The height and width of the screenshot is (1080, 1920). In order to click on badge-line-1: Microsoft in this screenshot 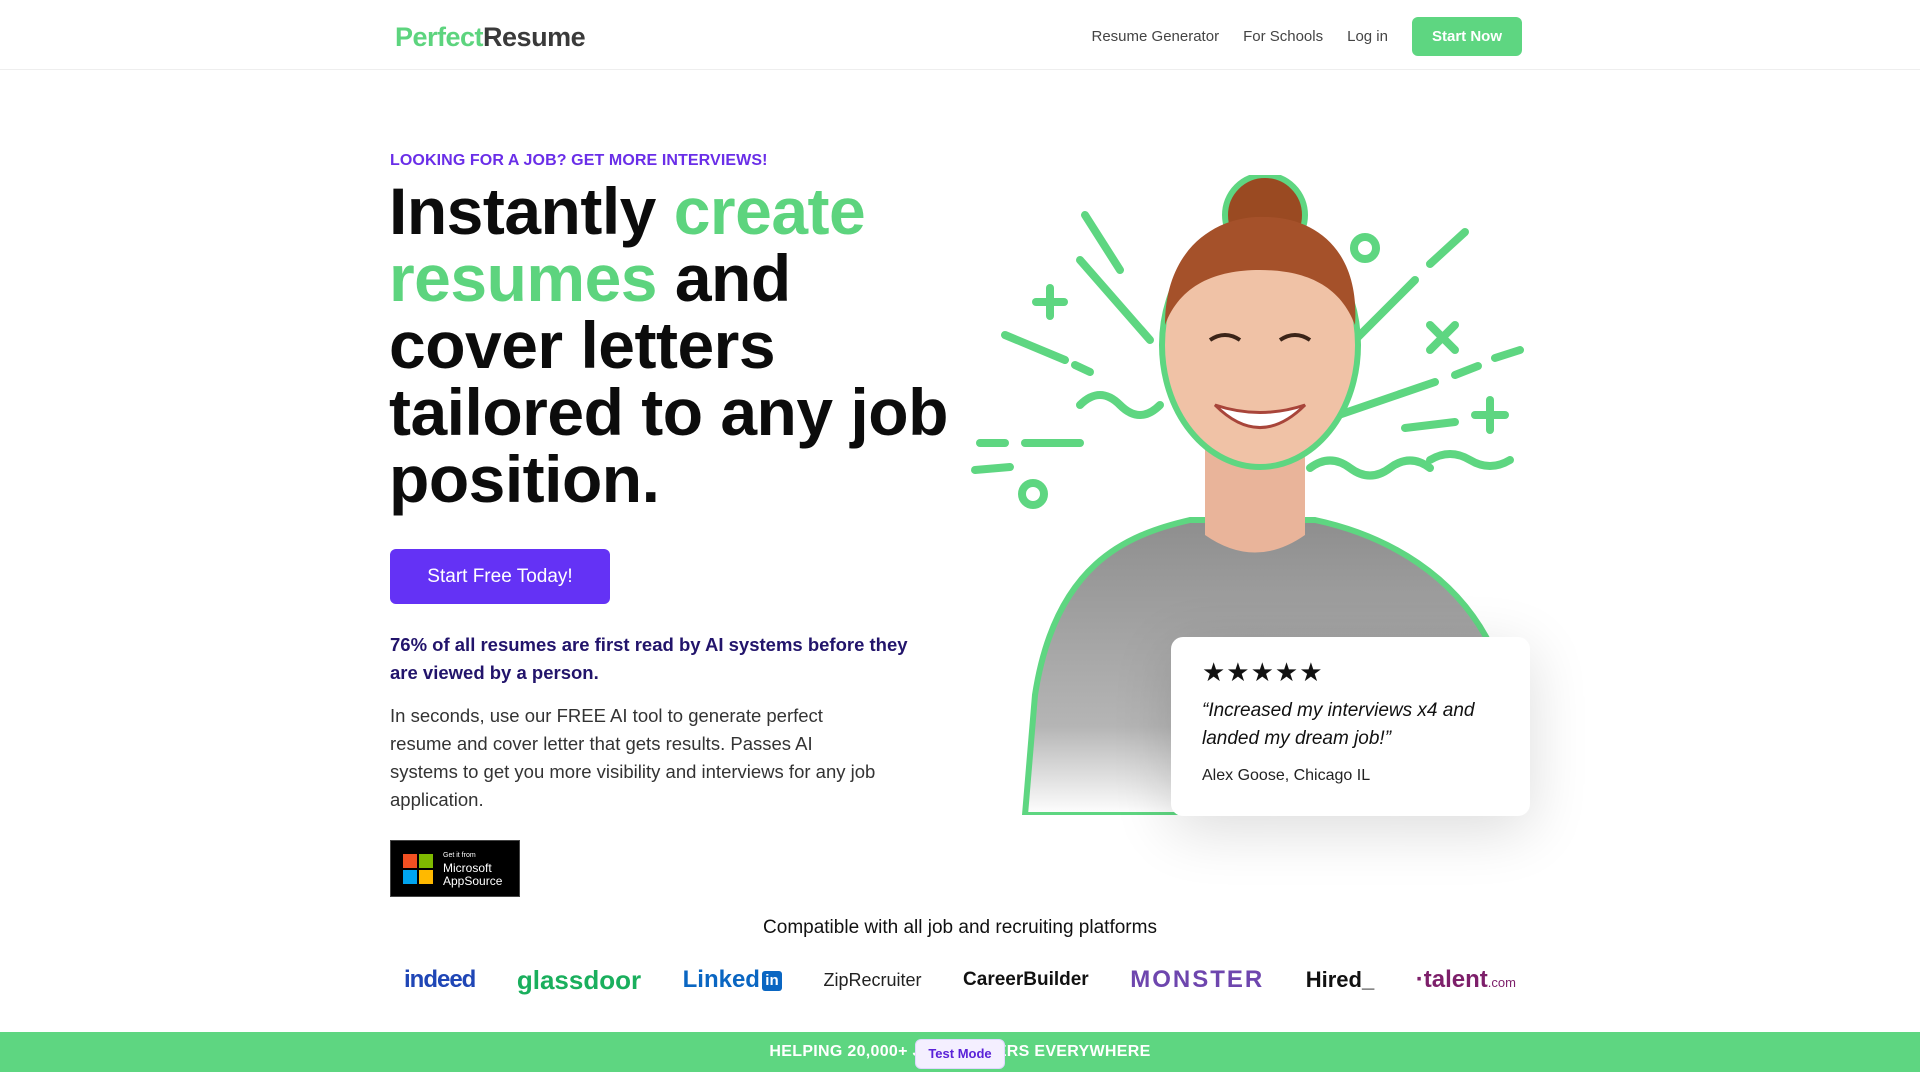, I will do `click(467, 867)`.